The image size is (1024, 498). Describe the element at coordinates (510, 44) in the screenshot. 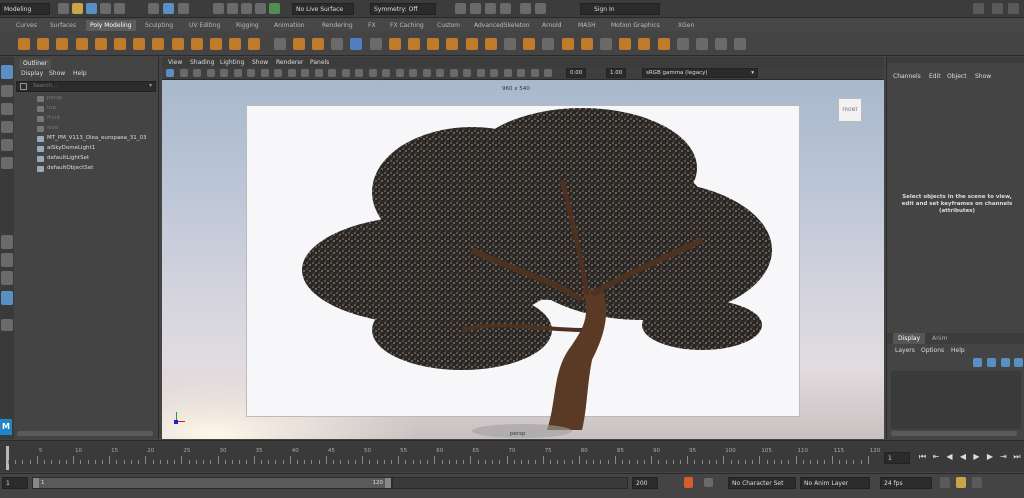

I see `boolean-icon` at that location.